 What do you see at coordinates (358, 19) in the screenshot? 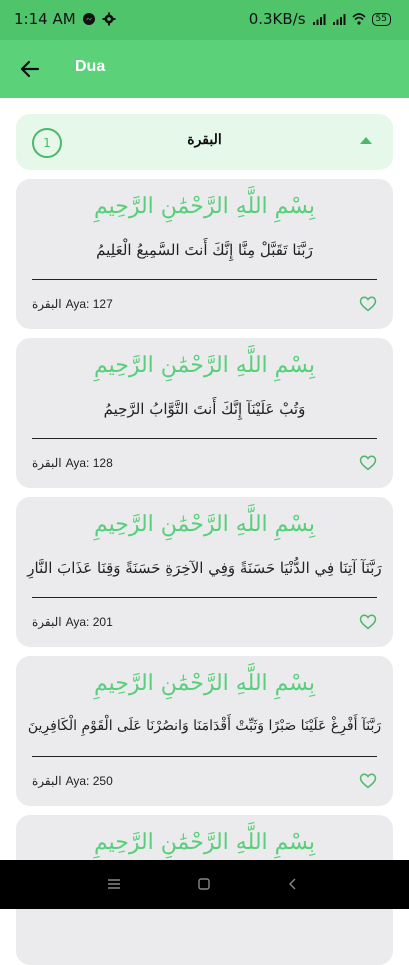
I see `wifi-icon` at bounding box center [358, 19].